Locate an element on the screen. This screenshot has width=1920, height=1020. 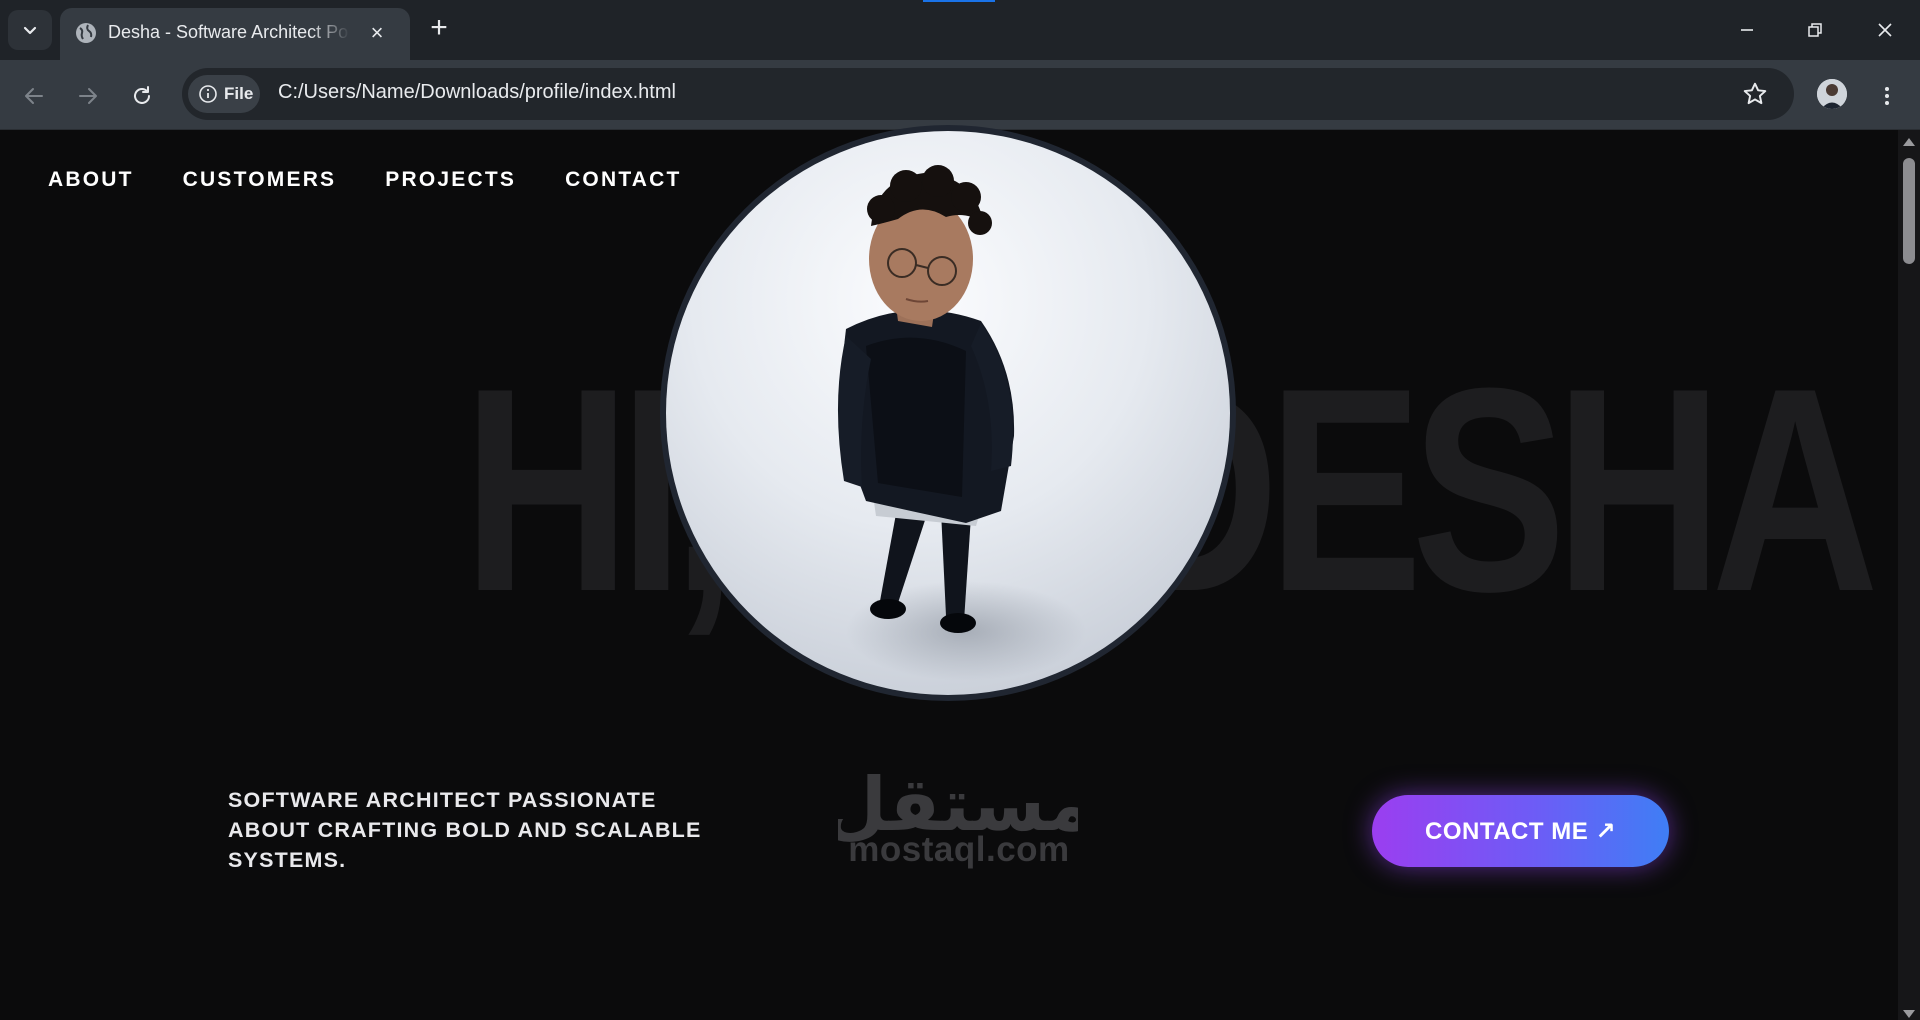
nav-link-projects: PROJECTS is located at coordinates (450, 180).